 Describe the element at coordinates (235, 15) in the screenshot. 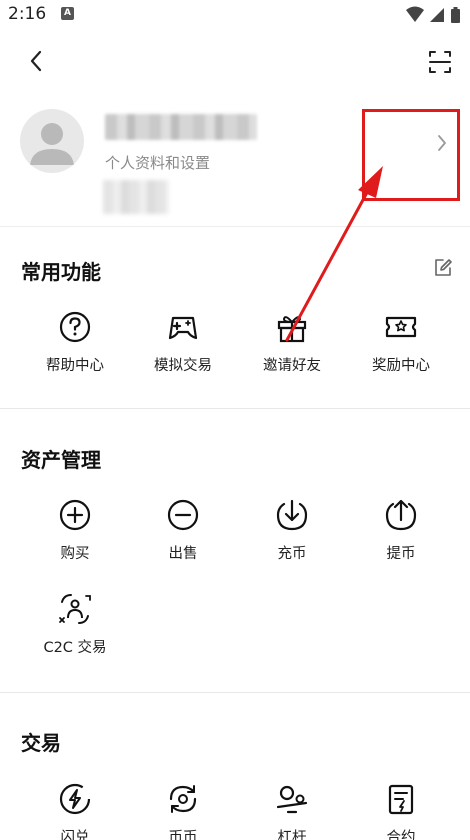

I see `status-bar: 2:16 A` at that location.